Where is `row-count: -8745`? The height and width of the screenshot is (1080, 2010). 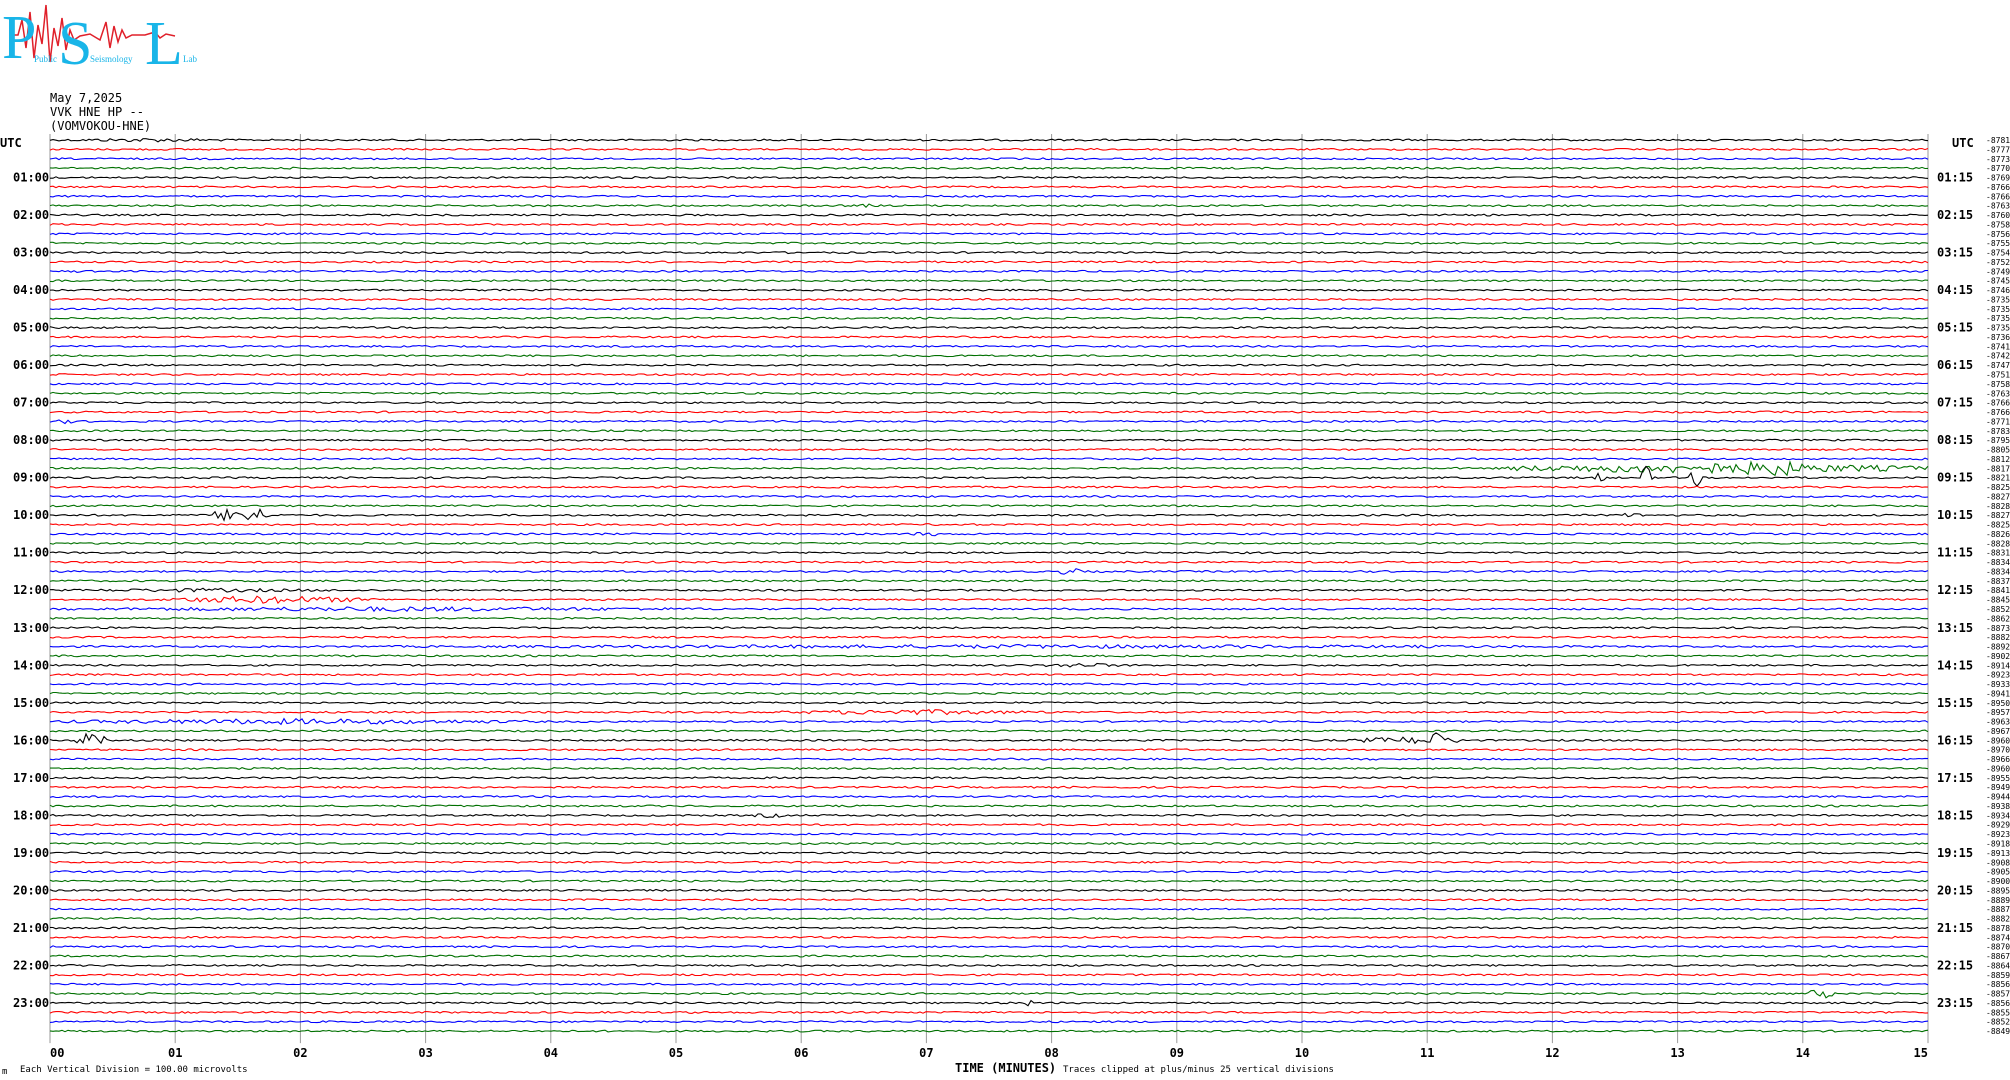
row-count: -8745 is located at coordinates (1998, 281).